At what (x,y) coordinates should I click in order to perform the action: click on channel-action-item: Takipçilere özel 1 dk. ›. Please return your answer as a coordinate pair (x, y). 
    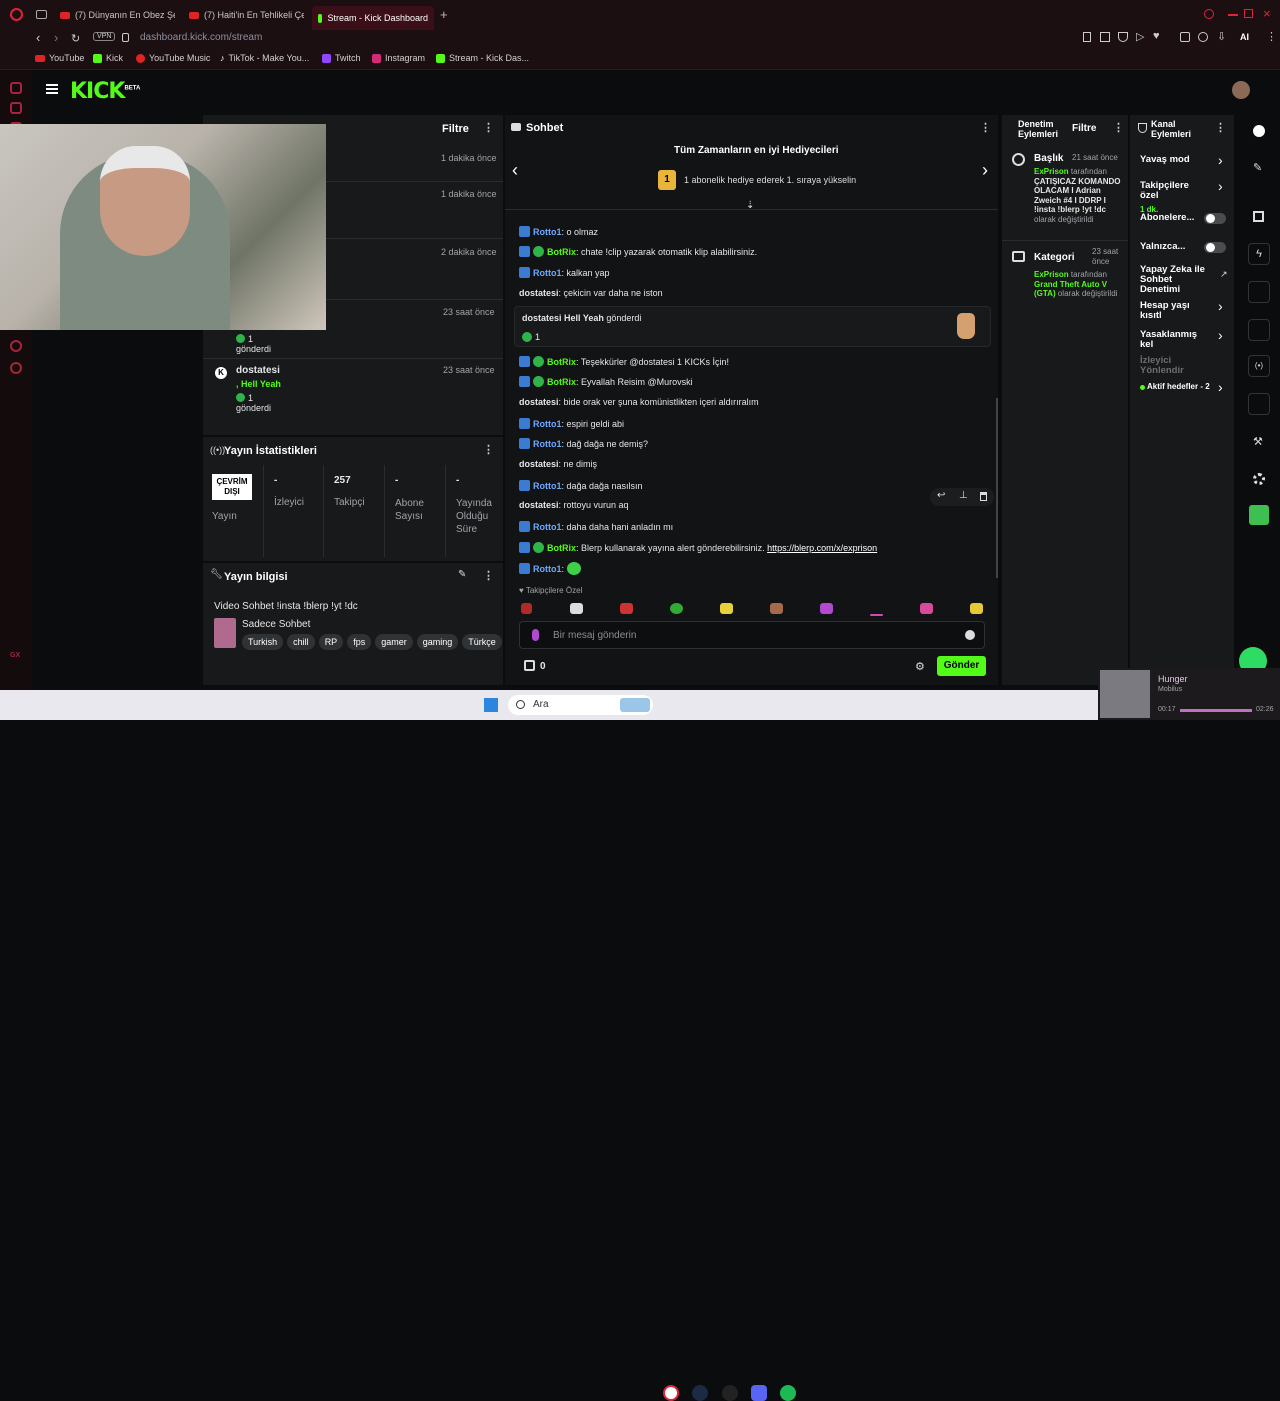
    Looking at the image, I should click on (1185, 196).